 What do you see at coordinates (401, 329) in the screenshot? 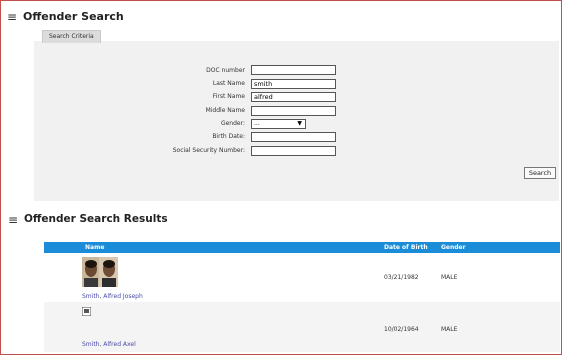
I see `date-of-birth-cell: 10/02/1964` at bounding box center [401, 329].